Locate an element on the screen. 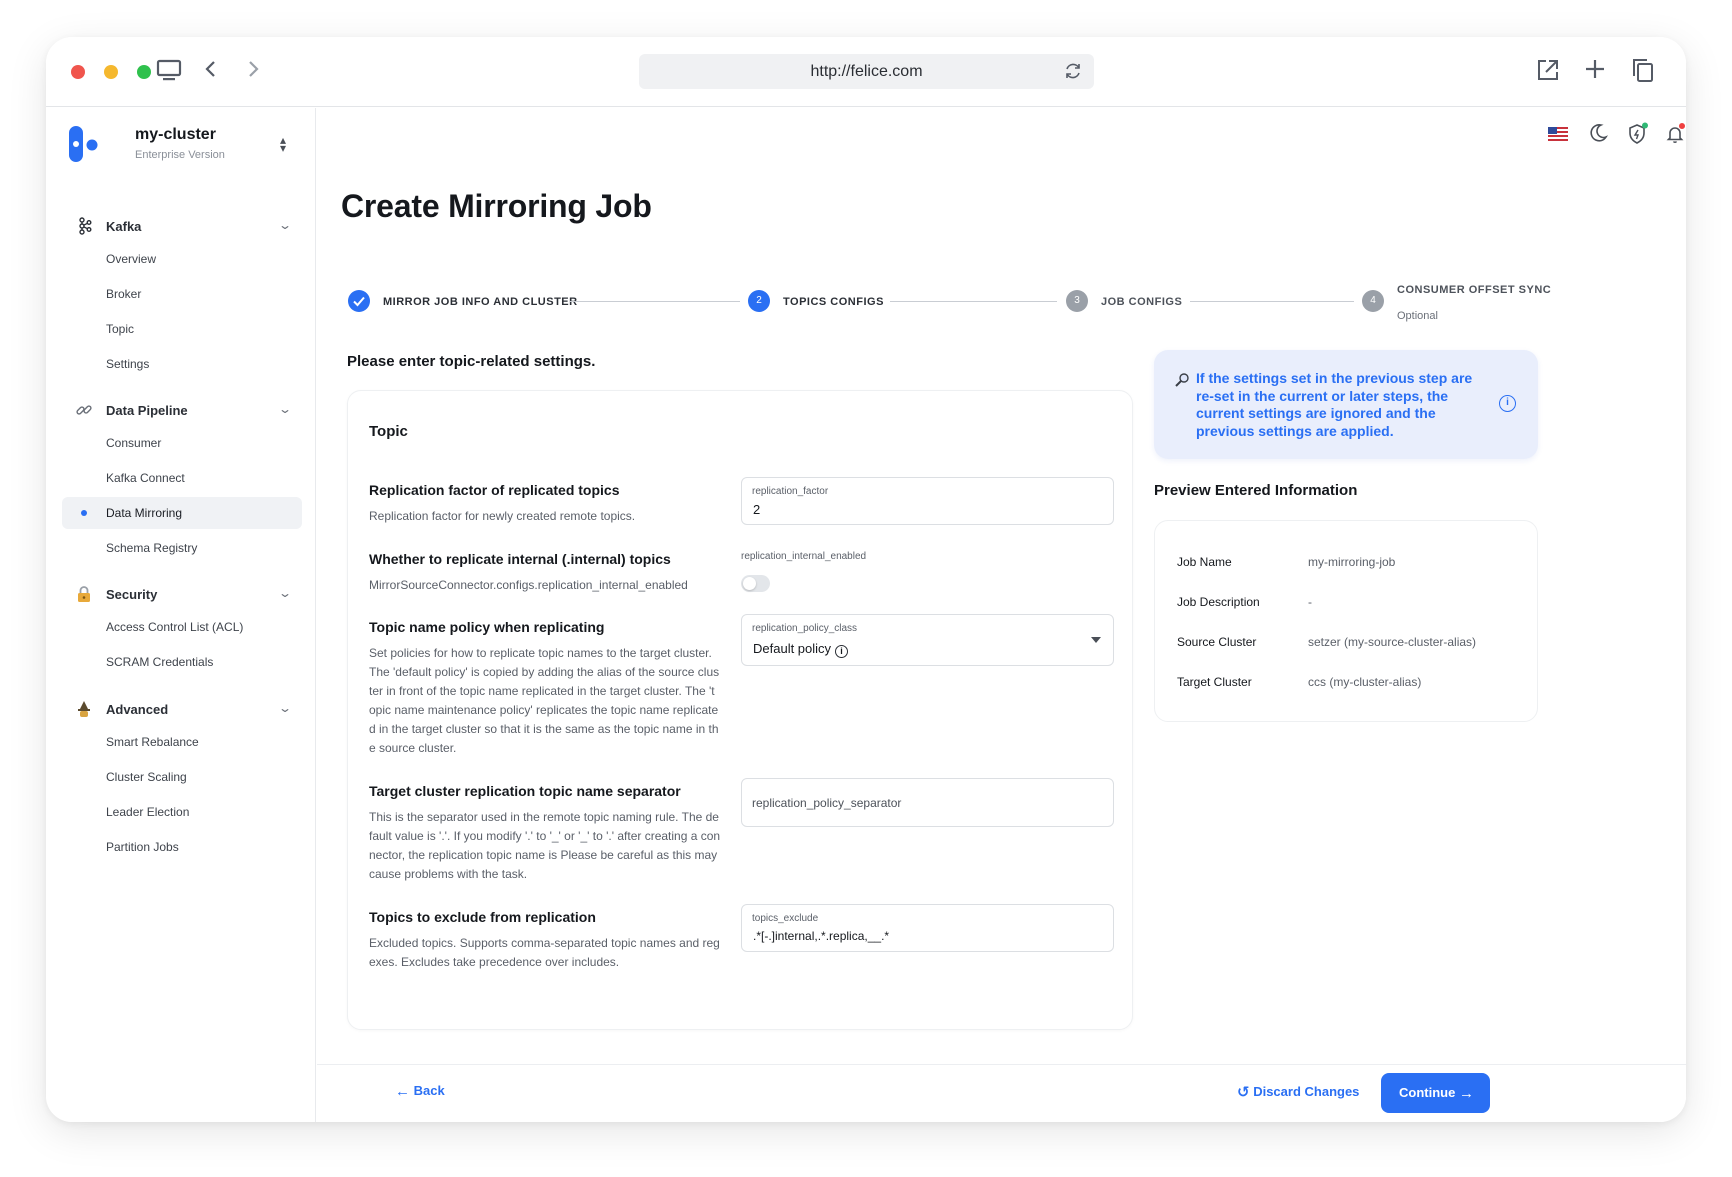 The height and width of the screenshot is (1177, 1732). sidebar-item-topic: Topic is located at coordinates (182, 329).